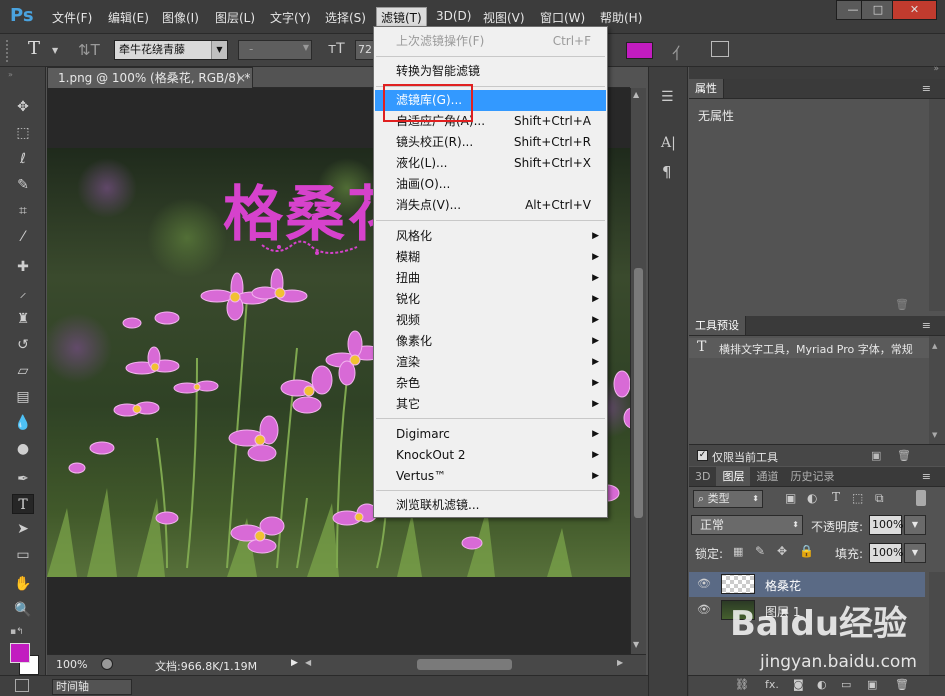  Describe the element at coordinates (767, 476) in the screenshot. I see `tab-channels: 通道` at that location.